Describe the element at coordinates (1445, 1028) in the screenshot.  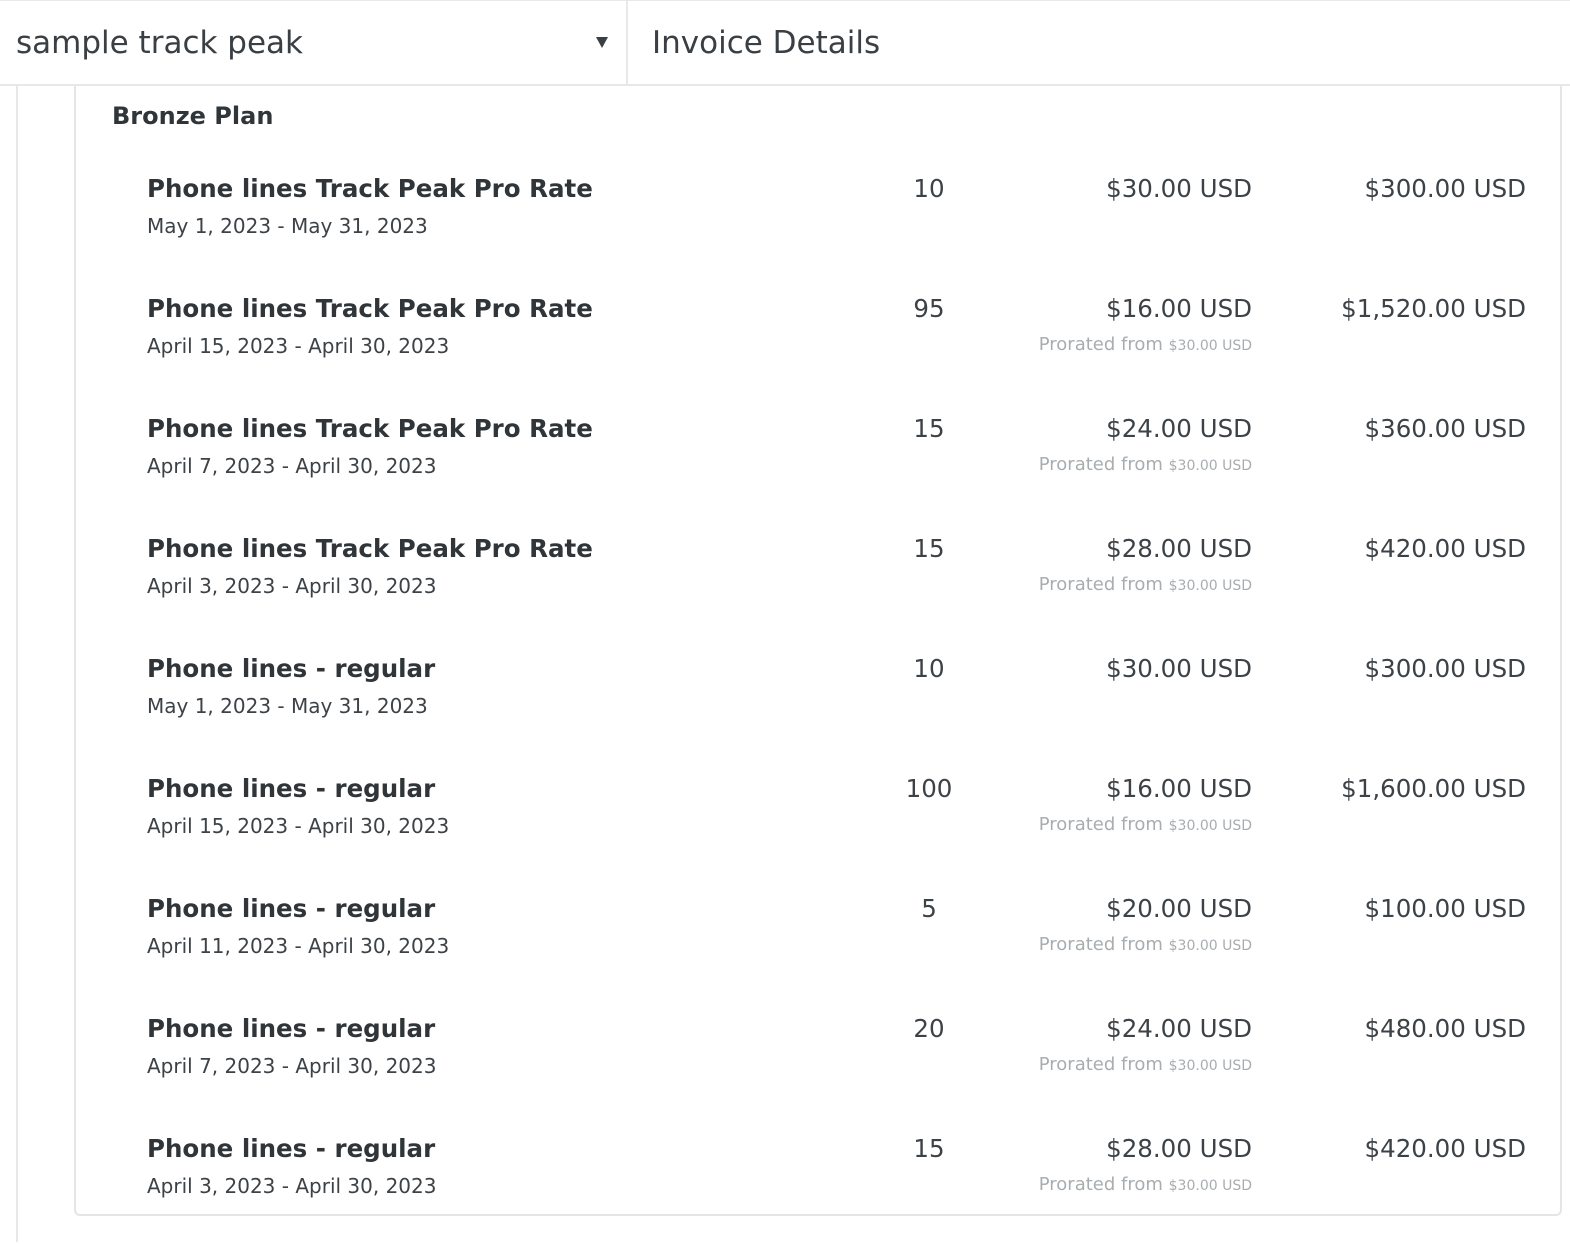
I see `line-item-amount: $480.00 USD` at that location.